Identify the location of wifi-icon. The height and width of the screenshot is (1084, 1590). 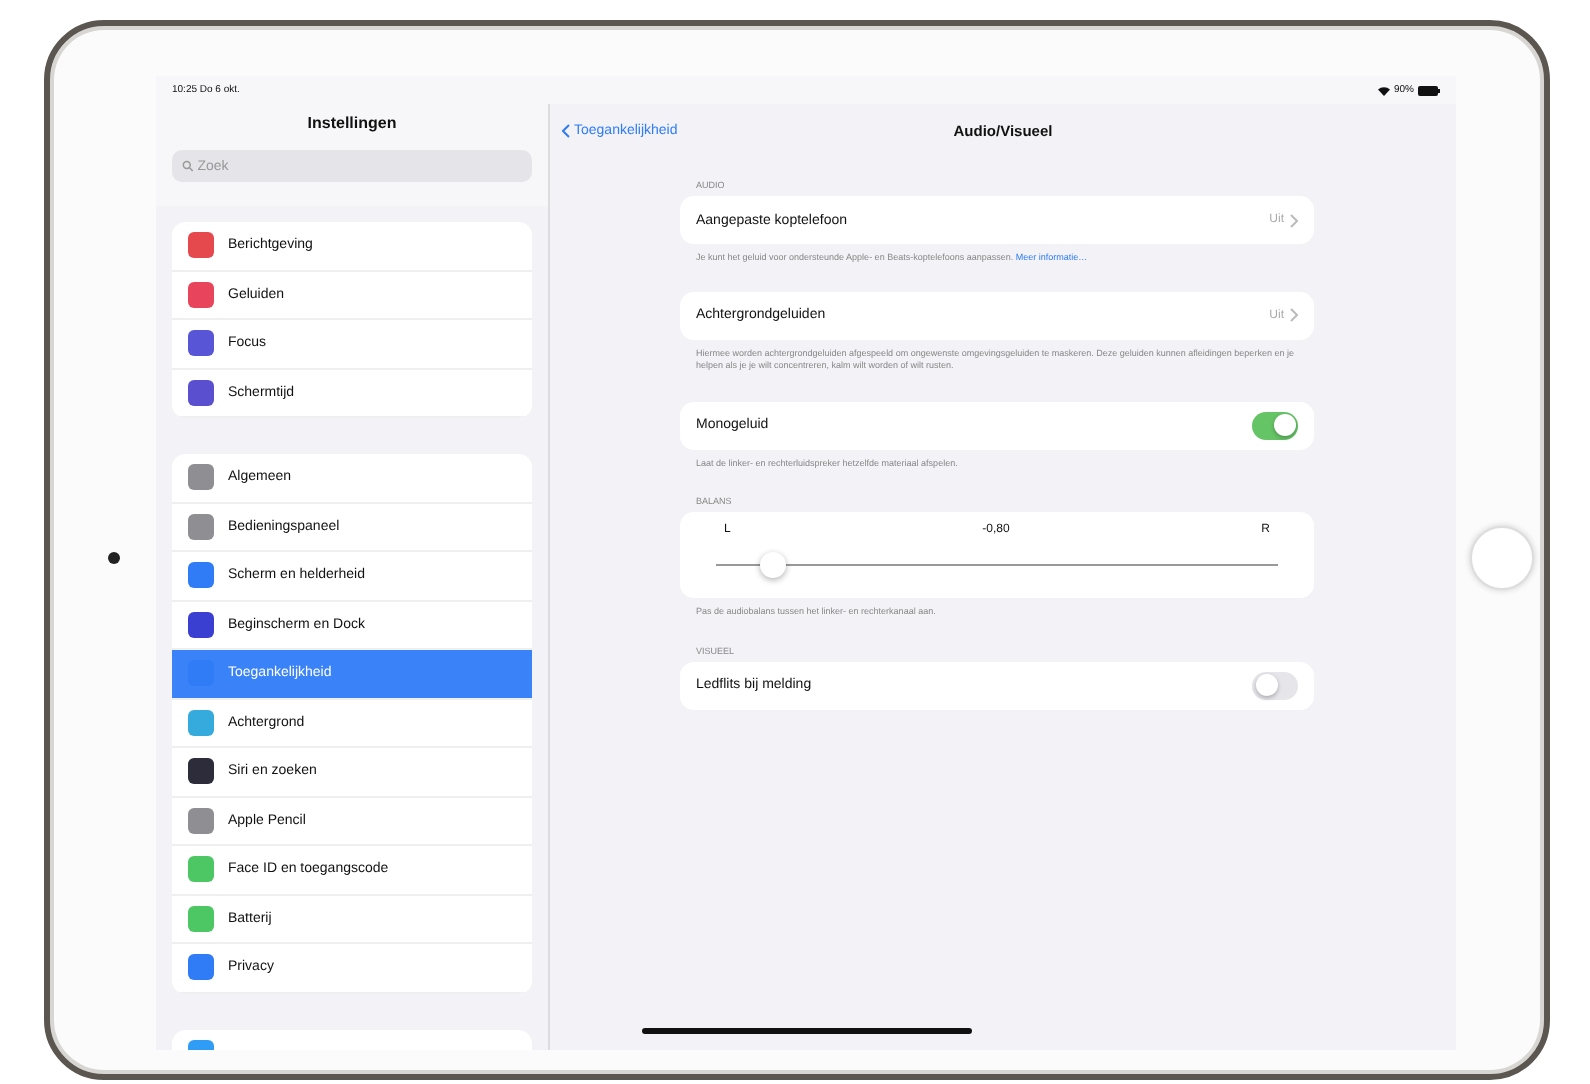
(1383, 90).